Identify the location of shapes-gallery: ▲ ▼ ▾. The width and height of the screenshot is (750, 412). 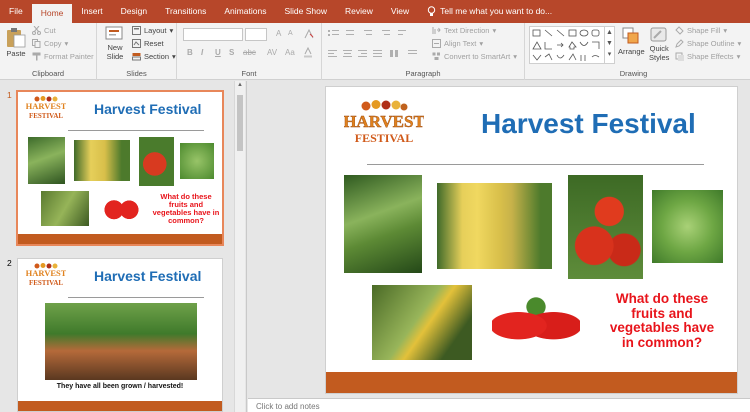
(572, 45).